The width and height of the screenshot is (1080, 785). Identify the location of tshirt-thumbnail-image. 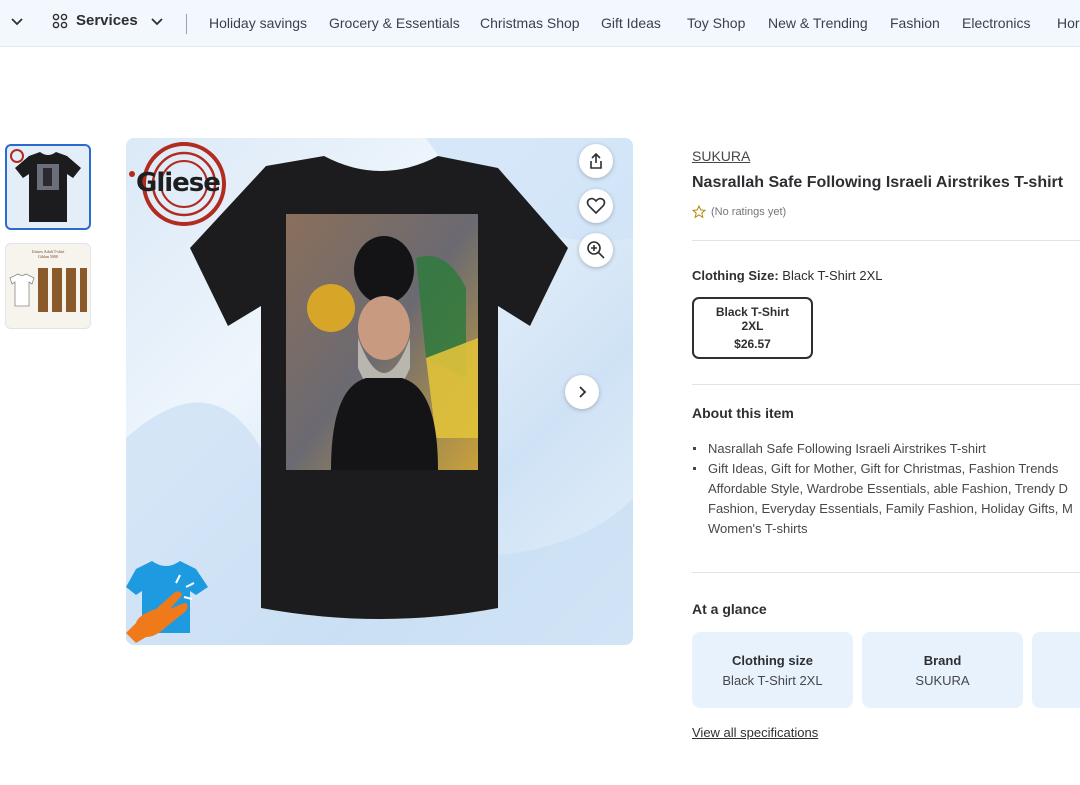
(45, 185).